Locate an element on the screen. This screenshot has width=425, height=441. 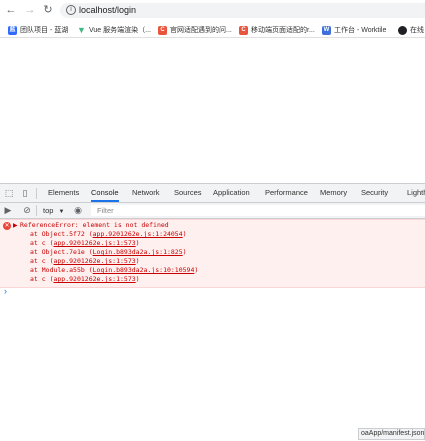
tab-lighthouse: Lighth is located at coordinates (416, 193).